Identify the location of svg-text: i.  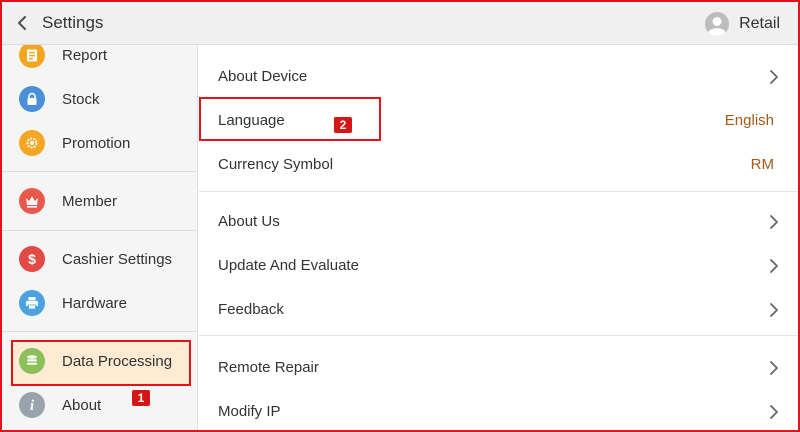
(32, 405).